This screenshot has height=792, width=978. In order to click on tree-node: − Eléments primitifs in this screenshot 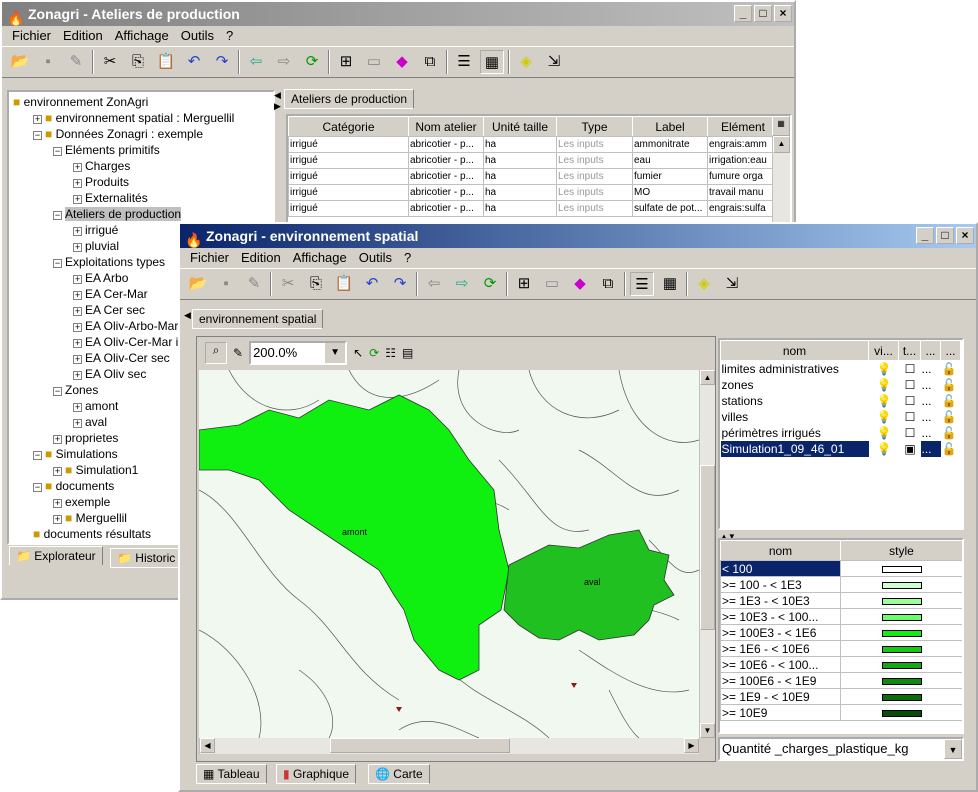, I will do `click(141, 150)`.